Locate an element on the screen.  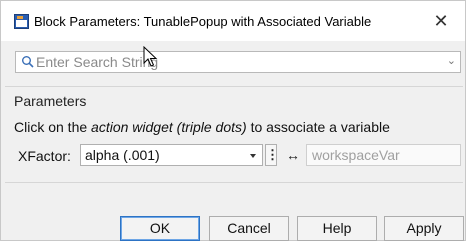
xfactor-label: XFactor: is located at coordinates (44, 156).